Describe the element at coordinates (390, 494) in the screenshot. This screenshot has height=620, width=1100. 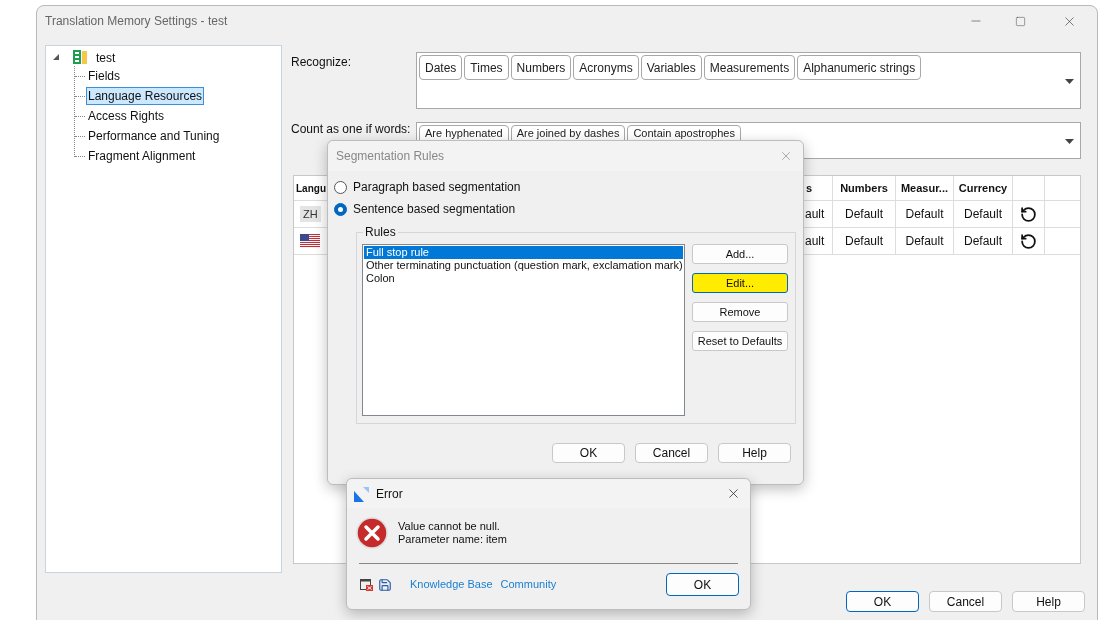
I see `dialog-title: Error` at that location.